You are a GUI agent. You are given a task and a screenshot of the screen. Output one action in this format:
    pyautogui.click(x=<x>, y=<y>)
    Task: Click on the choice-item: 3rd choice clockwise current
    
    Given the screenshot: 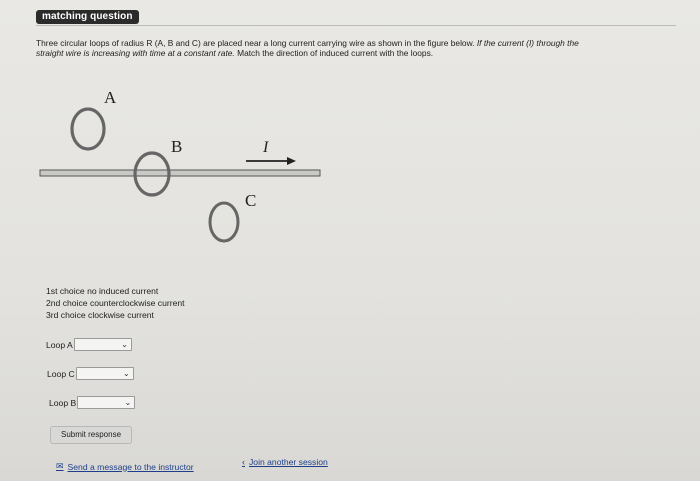 What is the action you would take?
    pyautogui.click(x=100, y=315)
    